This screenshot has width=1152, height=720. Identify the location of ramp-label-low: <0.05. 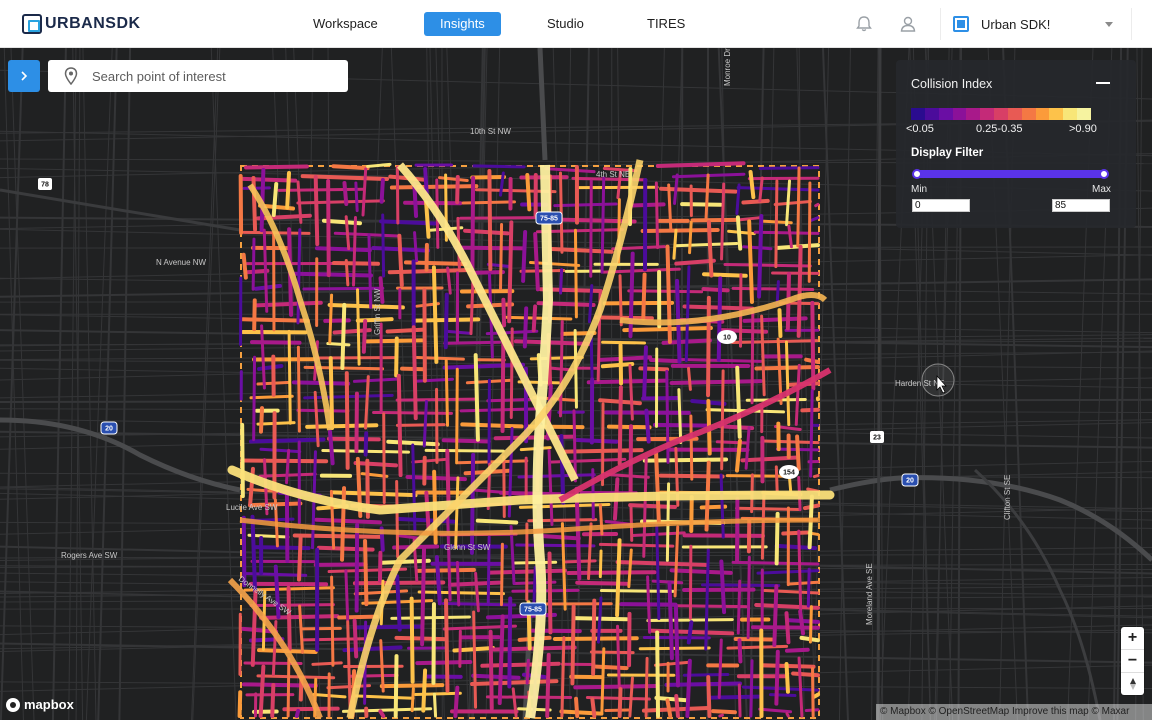
(920, 129).